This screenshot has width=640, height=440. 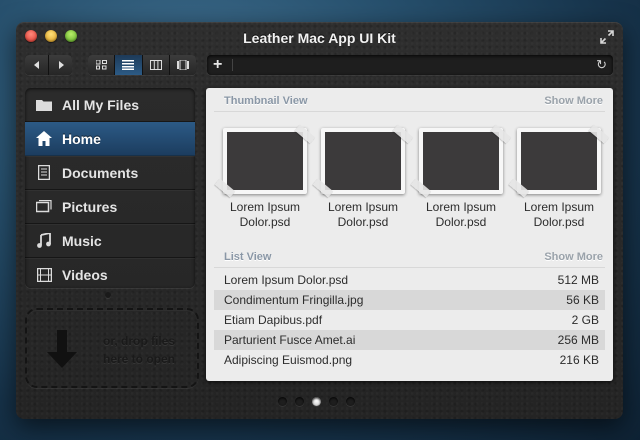 I want to click on coverflow-icon, so click(x=182, y=65).